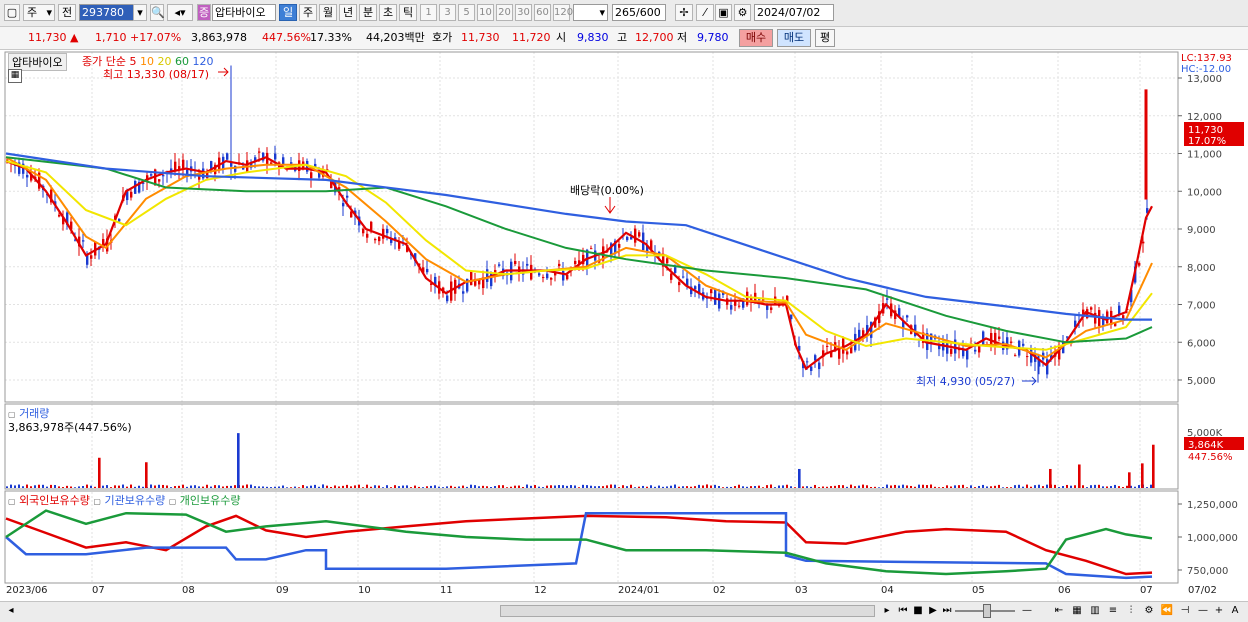  Describe the element at coordinates (11, 611) in the screenshot. I see `scroll-left-icon: ◂` at that location.